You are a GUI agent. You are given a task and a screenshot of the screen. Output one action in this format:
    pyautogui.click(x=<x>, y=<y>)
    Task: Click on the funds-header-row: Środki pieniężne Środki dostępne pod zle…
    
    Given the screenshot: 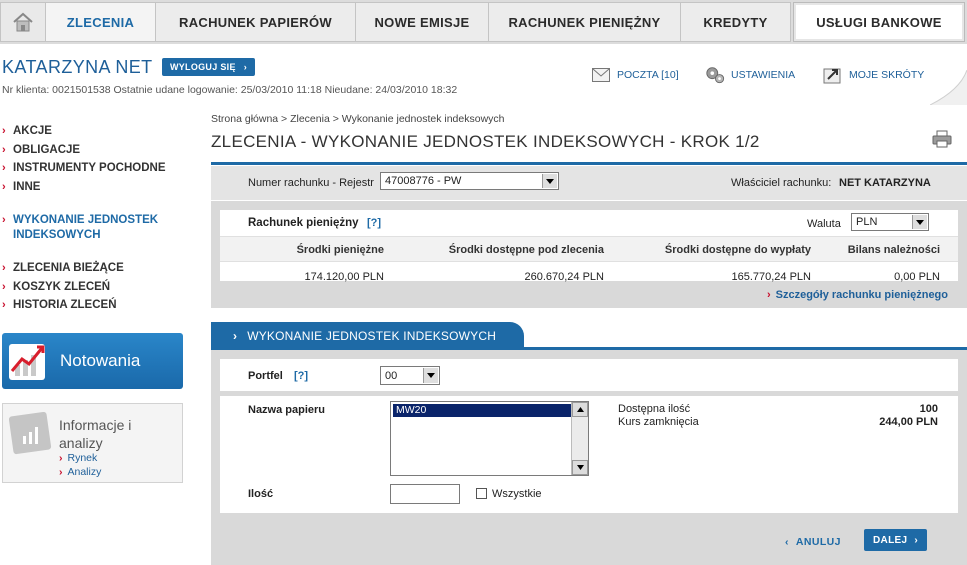 What is the action you would take?
    pyautogui.click(x=589, y=249)
    